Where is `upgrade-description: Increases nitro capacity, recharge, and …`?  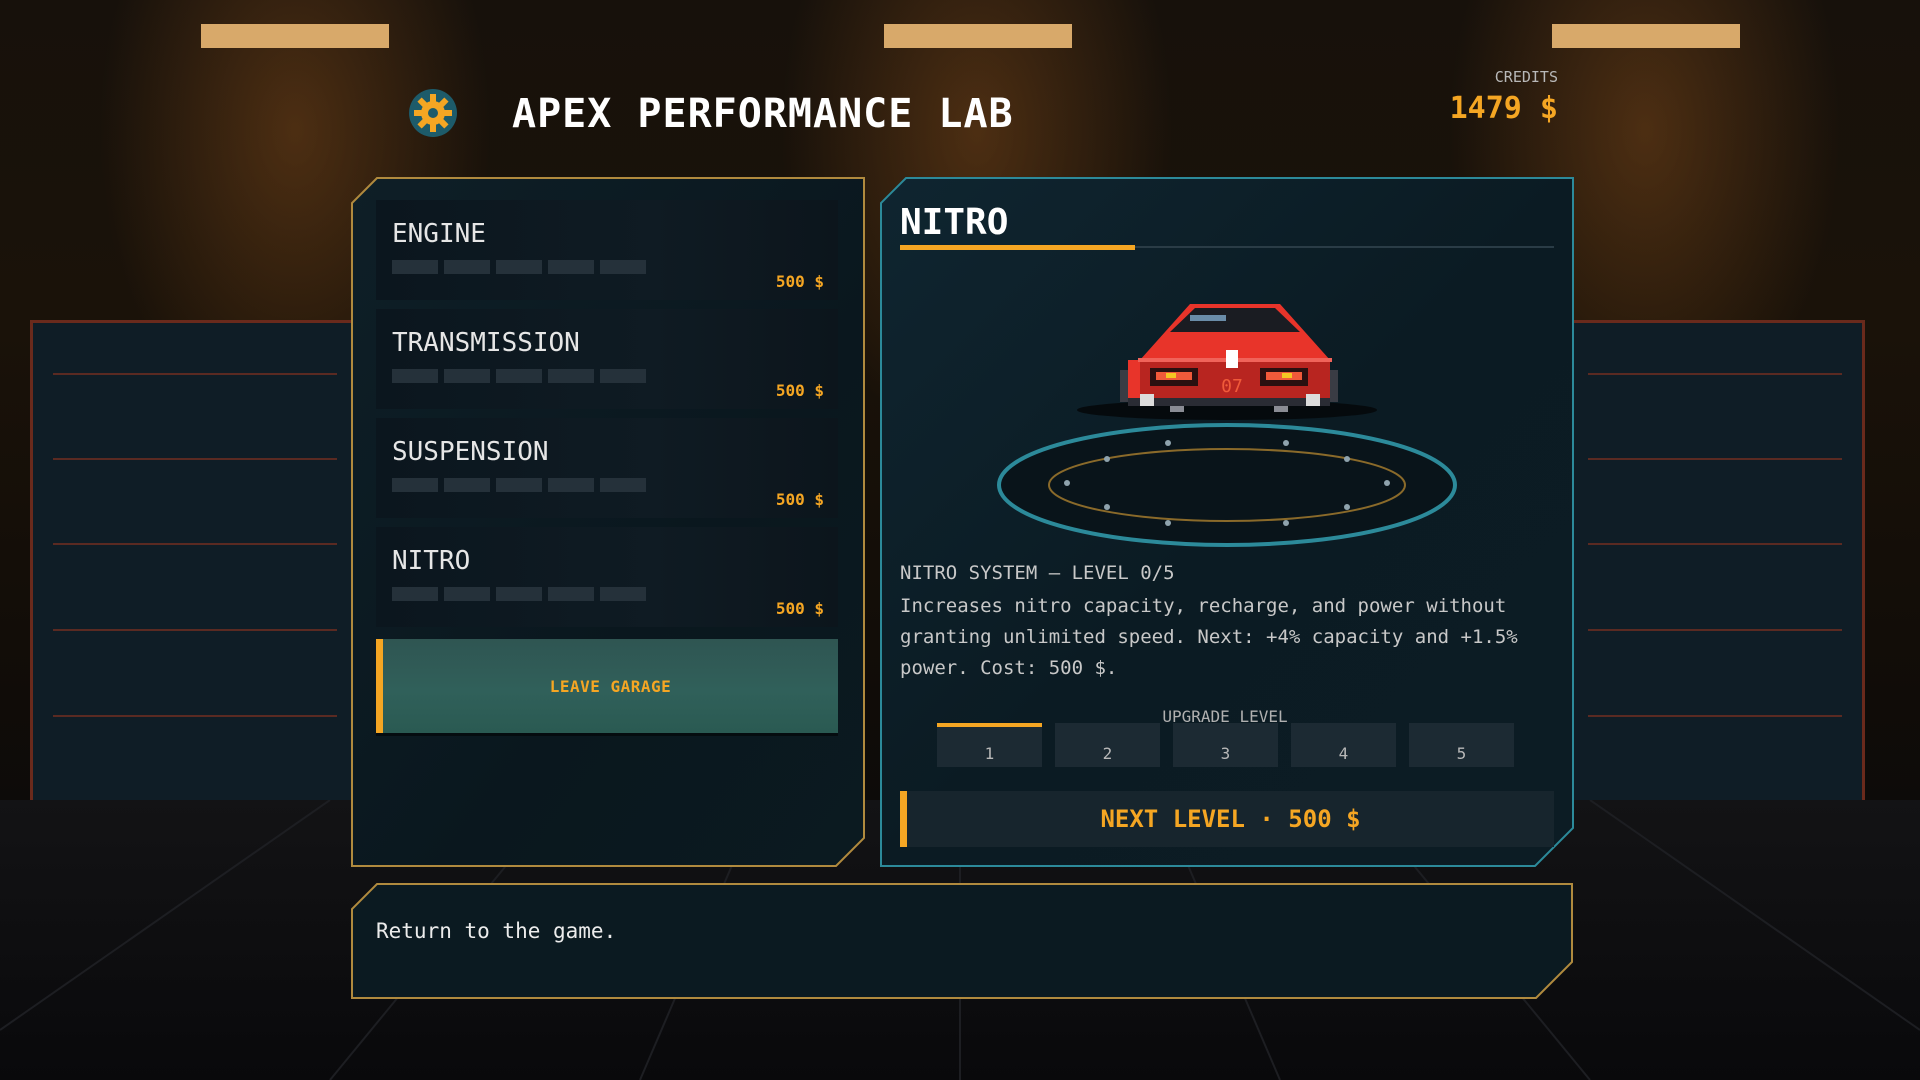
upgrade-description: Increases nitro capacity, recharge, and … is located at coordinates (1209, 637).